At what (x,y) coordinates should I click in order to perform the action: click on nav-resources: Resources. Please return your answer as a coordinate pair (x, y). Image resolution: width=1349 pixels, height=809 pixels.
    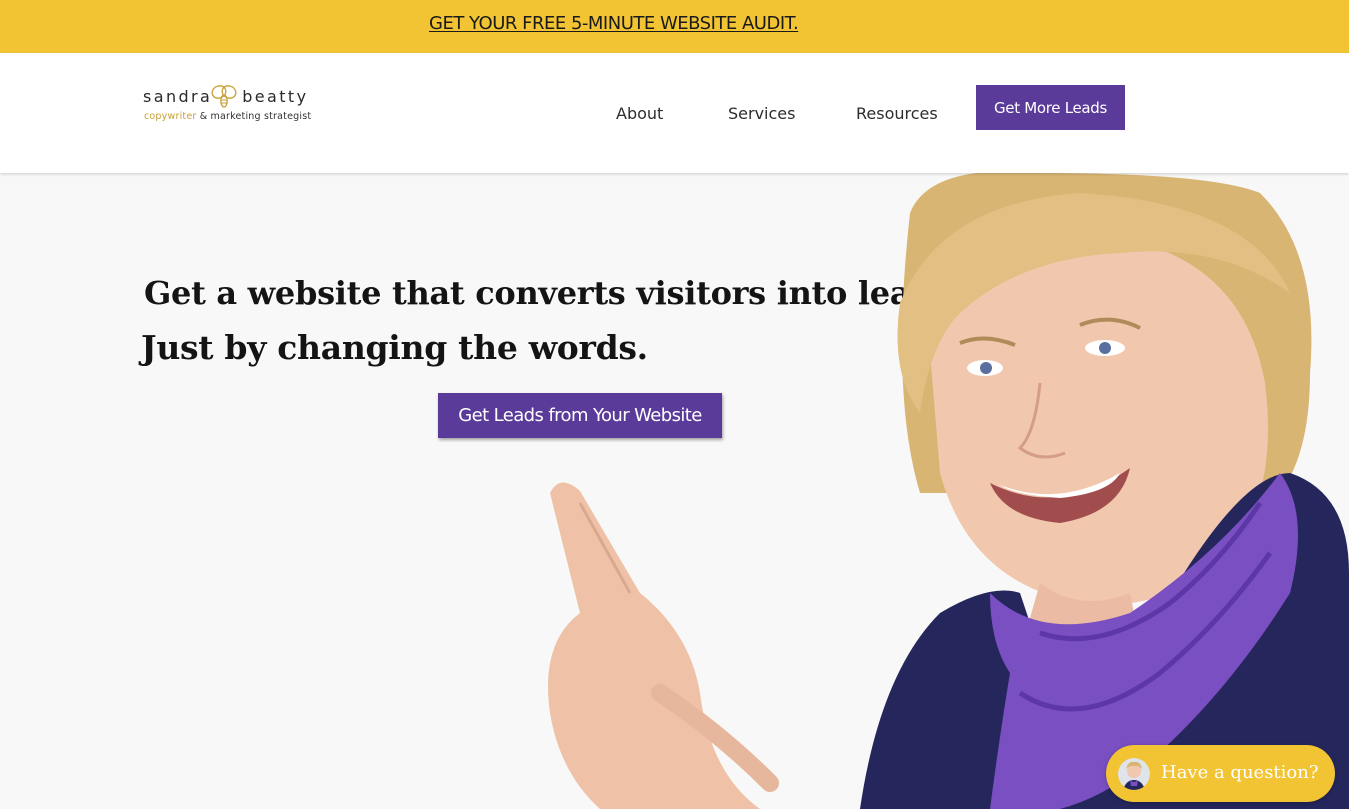
    Looking at the image, I should click on (897, 113).